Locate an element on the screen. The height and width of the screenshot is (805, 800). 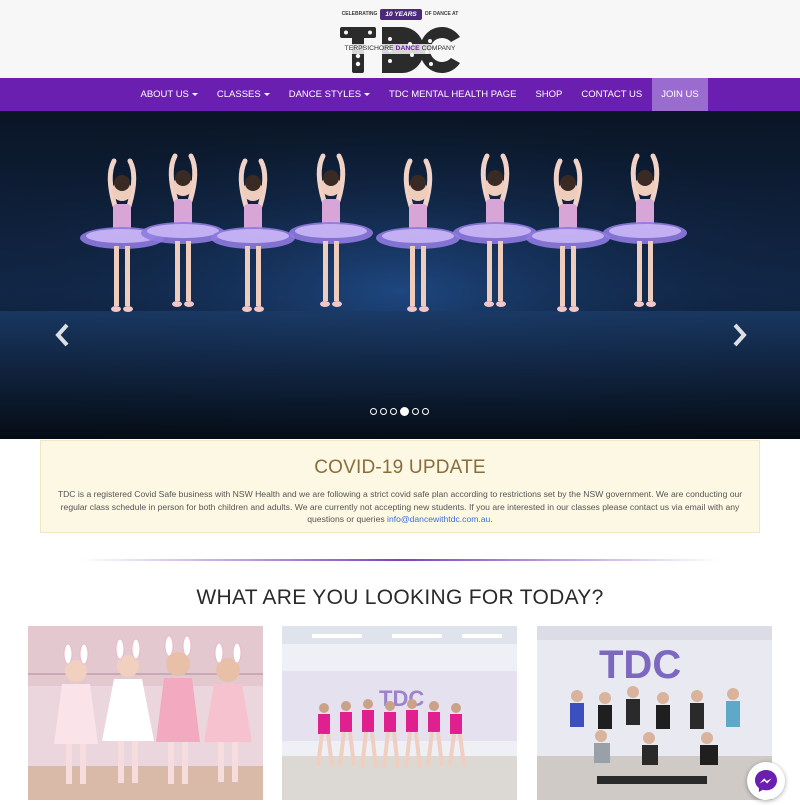
covid-title: COVID-19 UPDATE is located at coordinates (400, 467).